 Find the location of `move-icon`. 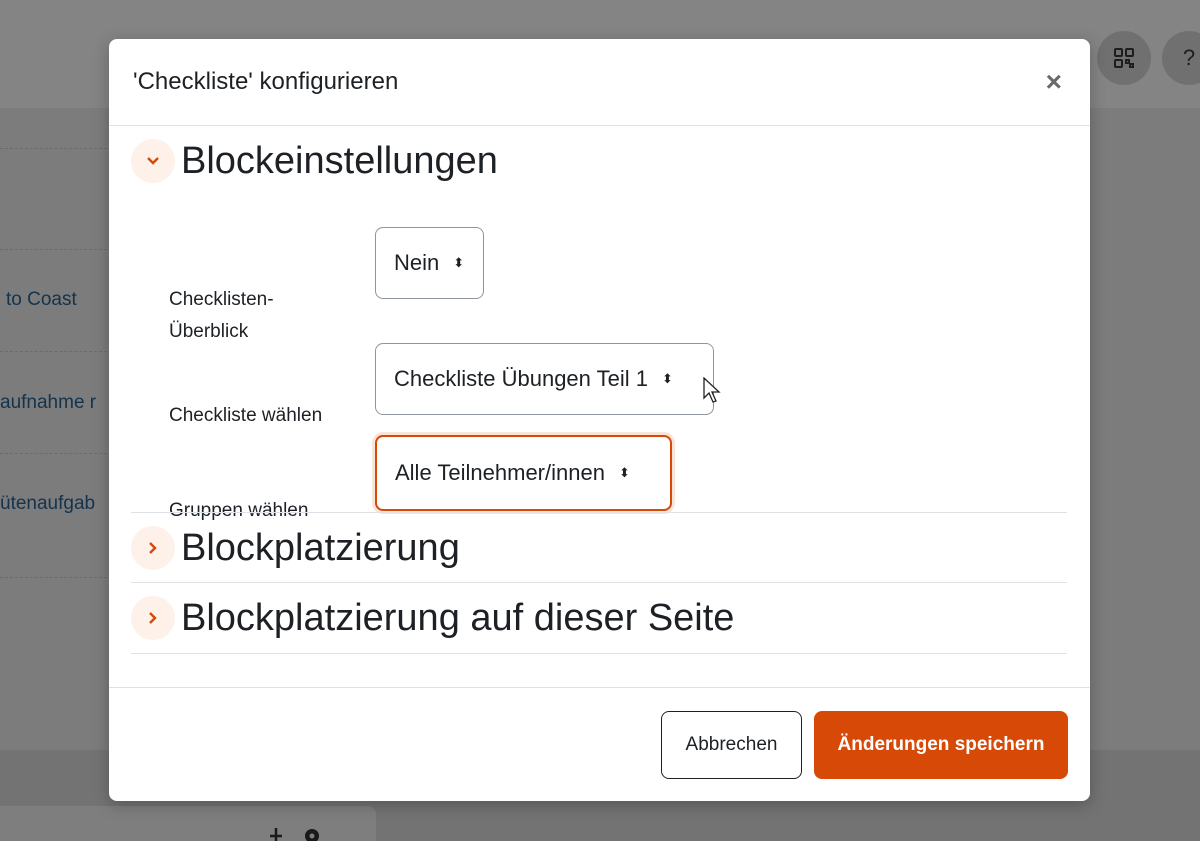

move-icon is located at coordinates (294, 834).